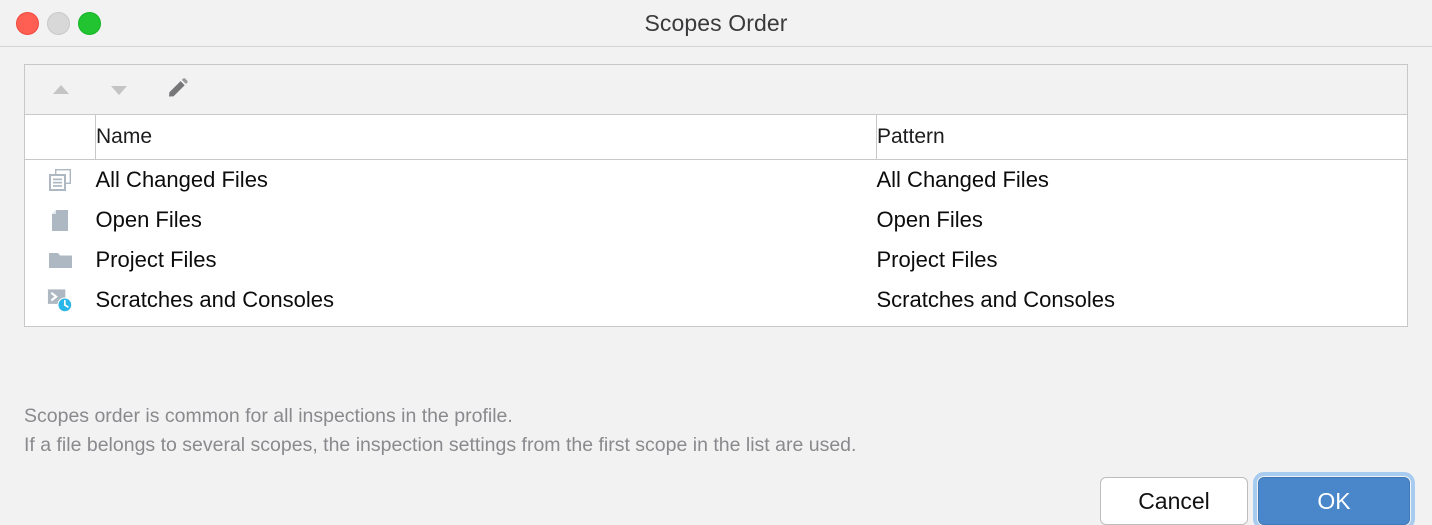 The image size is (1432, 525). What do you see at coordinates (716, 90) in the screenshot?
I see `scopes-toolbar` at bounding box center [716, 90].